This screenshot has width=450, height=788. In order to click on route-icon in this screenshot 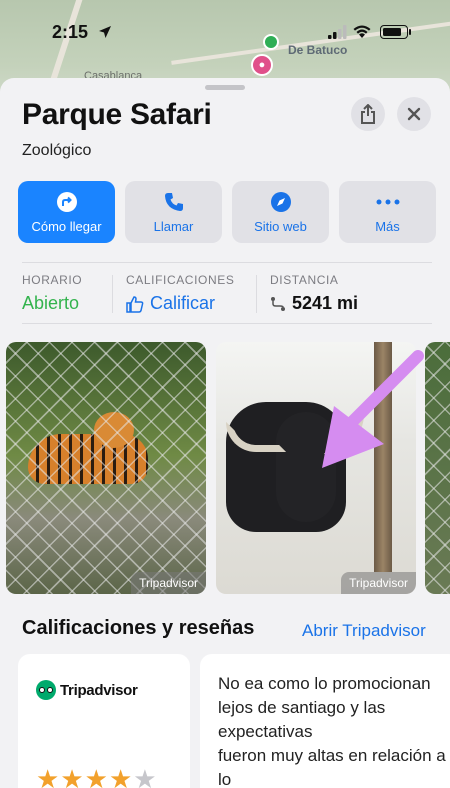, I will do `click(278, 303)`.